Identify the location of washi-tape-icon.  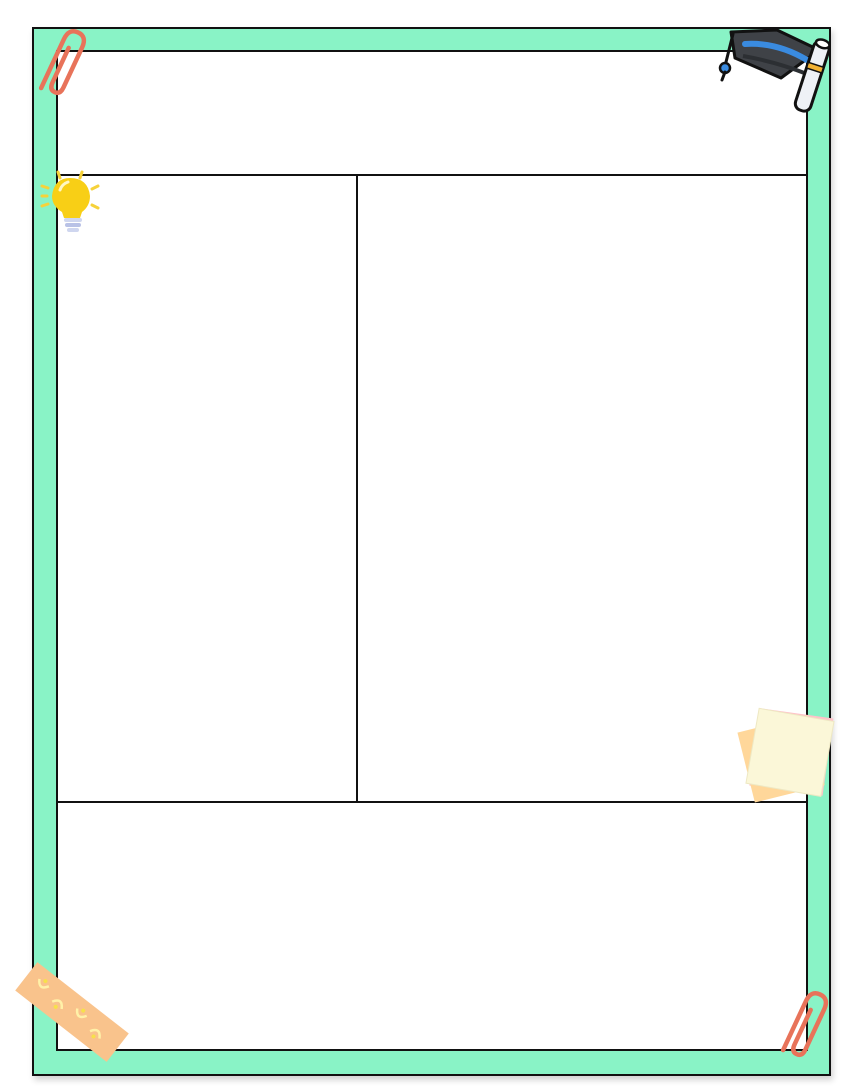
(72, 1012).